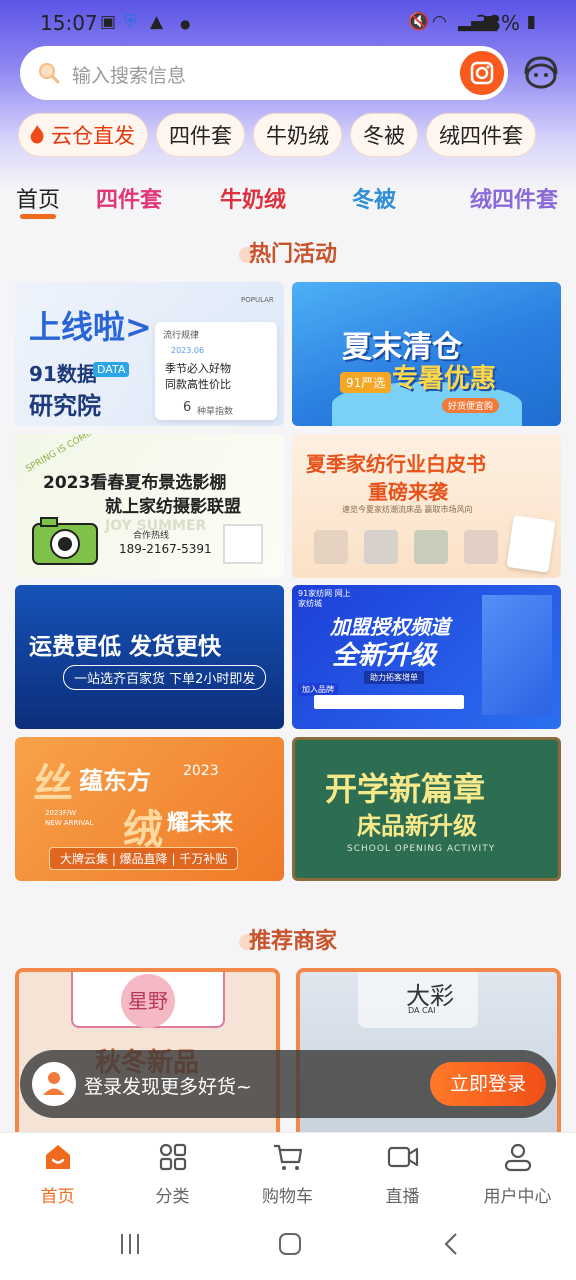  What do you see at coordinates (403, 1157) in the screenshot?
I see `video-camera-icon` at bounding box center [403, 1157].